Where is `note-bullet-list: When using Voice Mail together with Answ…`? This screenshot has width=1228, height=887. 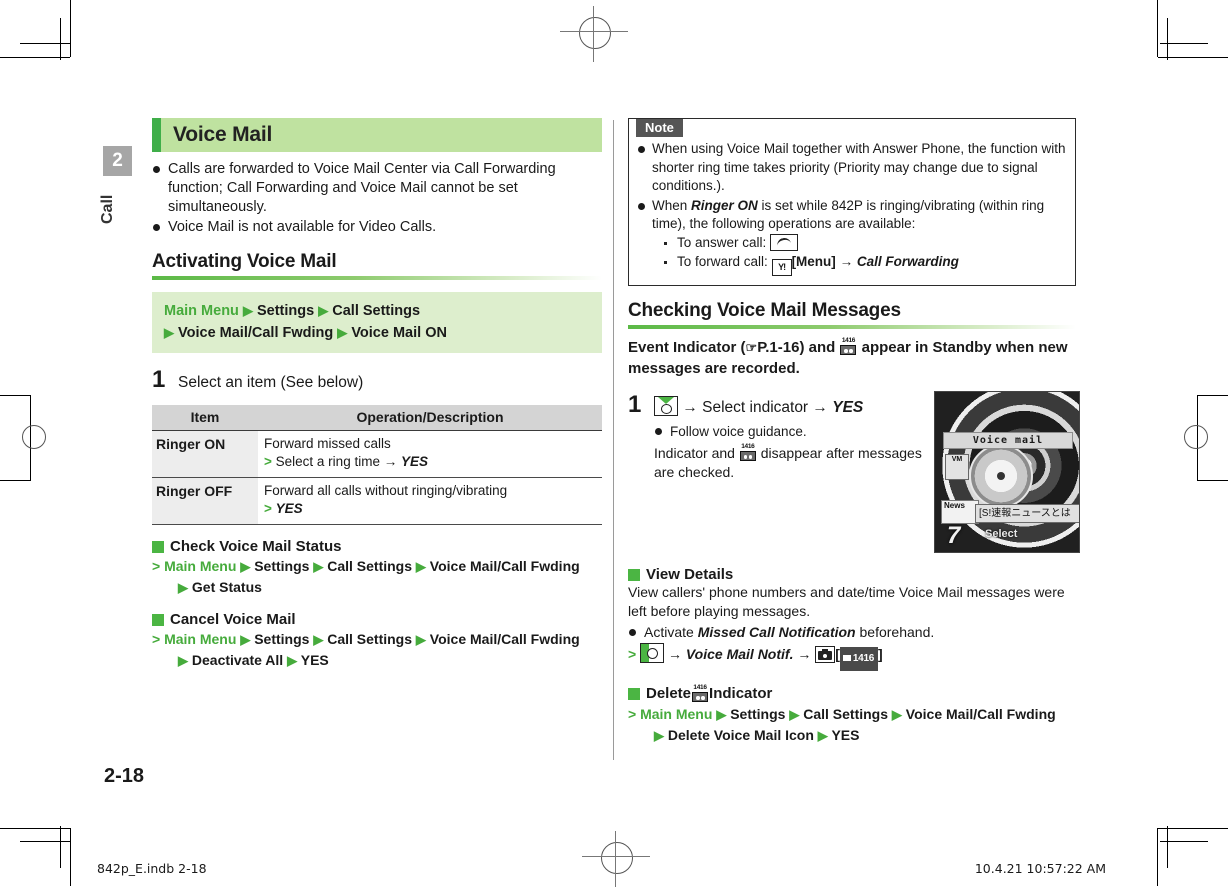 note-bullet-list: When using Voice Mail together with Answ… is located at coordinates (852, 208).